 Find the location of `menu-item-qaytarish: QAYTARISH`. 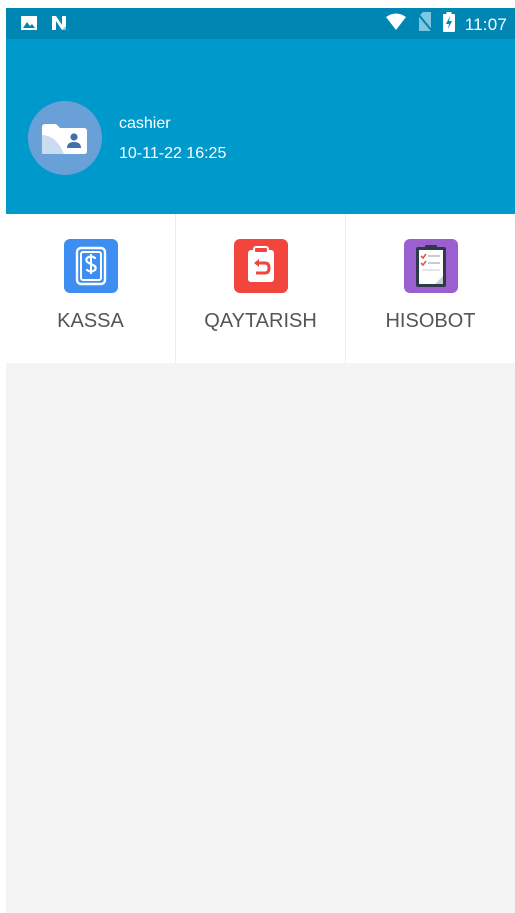

menu-item-qaytarish: QAYTARISH is located at coordinates (260, 288).